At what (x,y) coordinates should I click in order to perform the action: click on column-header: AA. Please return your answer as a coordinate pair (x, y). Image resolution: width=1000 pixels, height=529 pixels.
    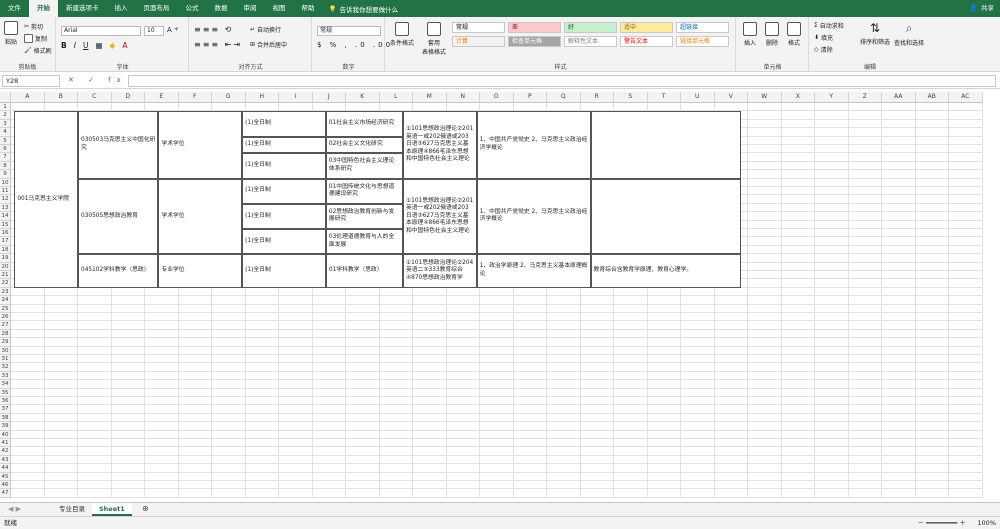
    Looking at the image, I should click on (899, 97).